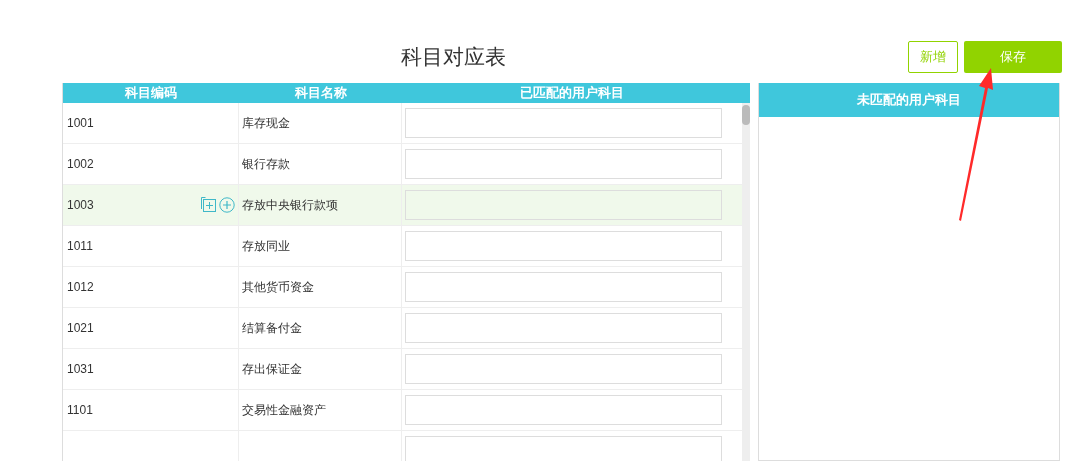 The height and width of the screenshot is (461, 1075). What do you see at coordinates (402, 205) in the screenshot?
I see `table-row: 1003 存放中央银行款项` at bounding box center [402, 205].